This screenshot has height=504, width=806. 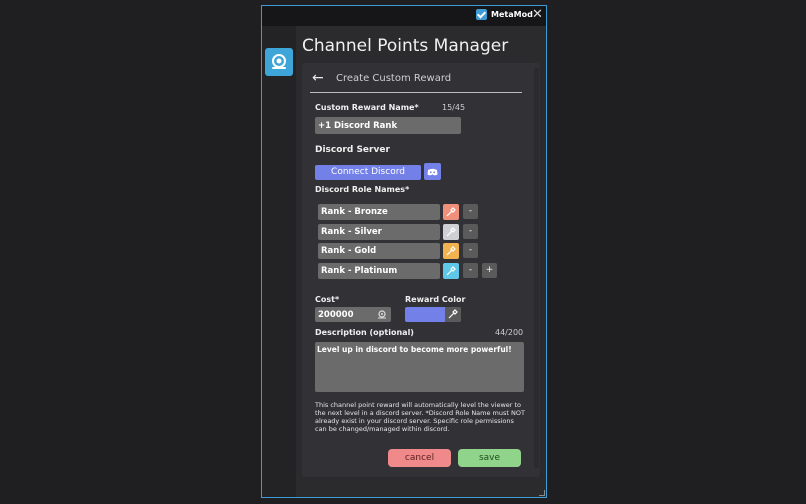 I want to click on eyedropper-button, so click(x=453, y=314).